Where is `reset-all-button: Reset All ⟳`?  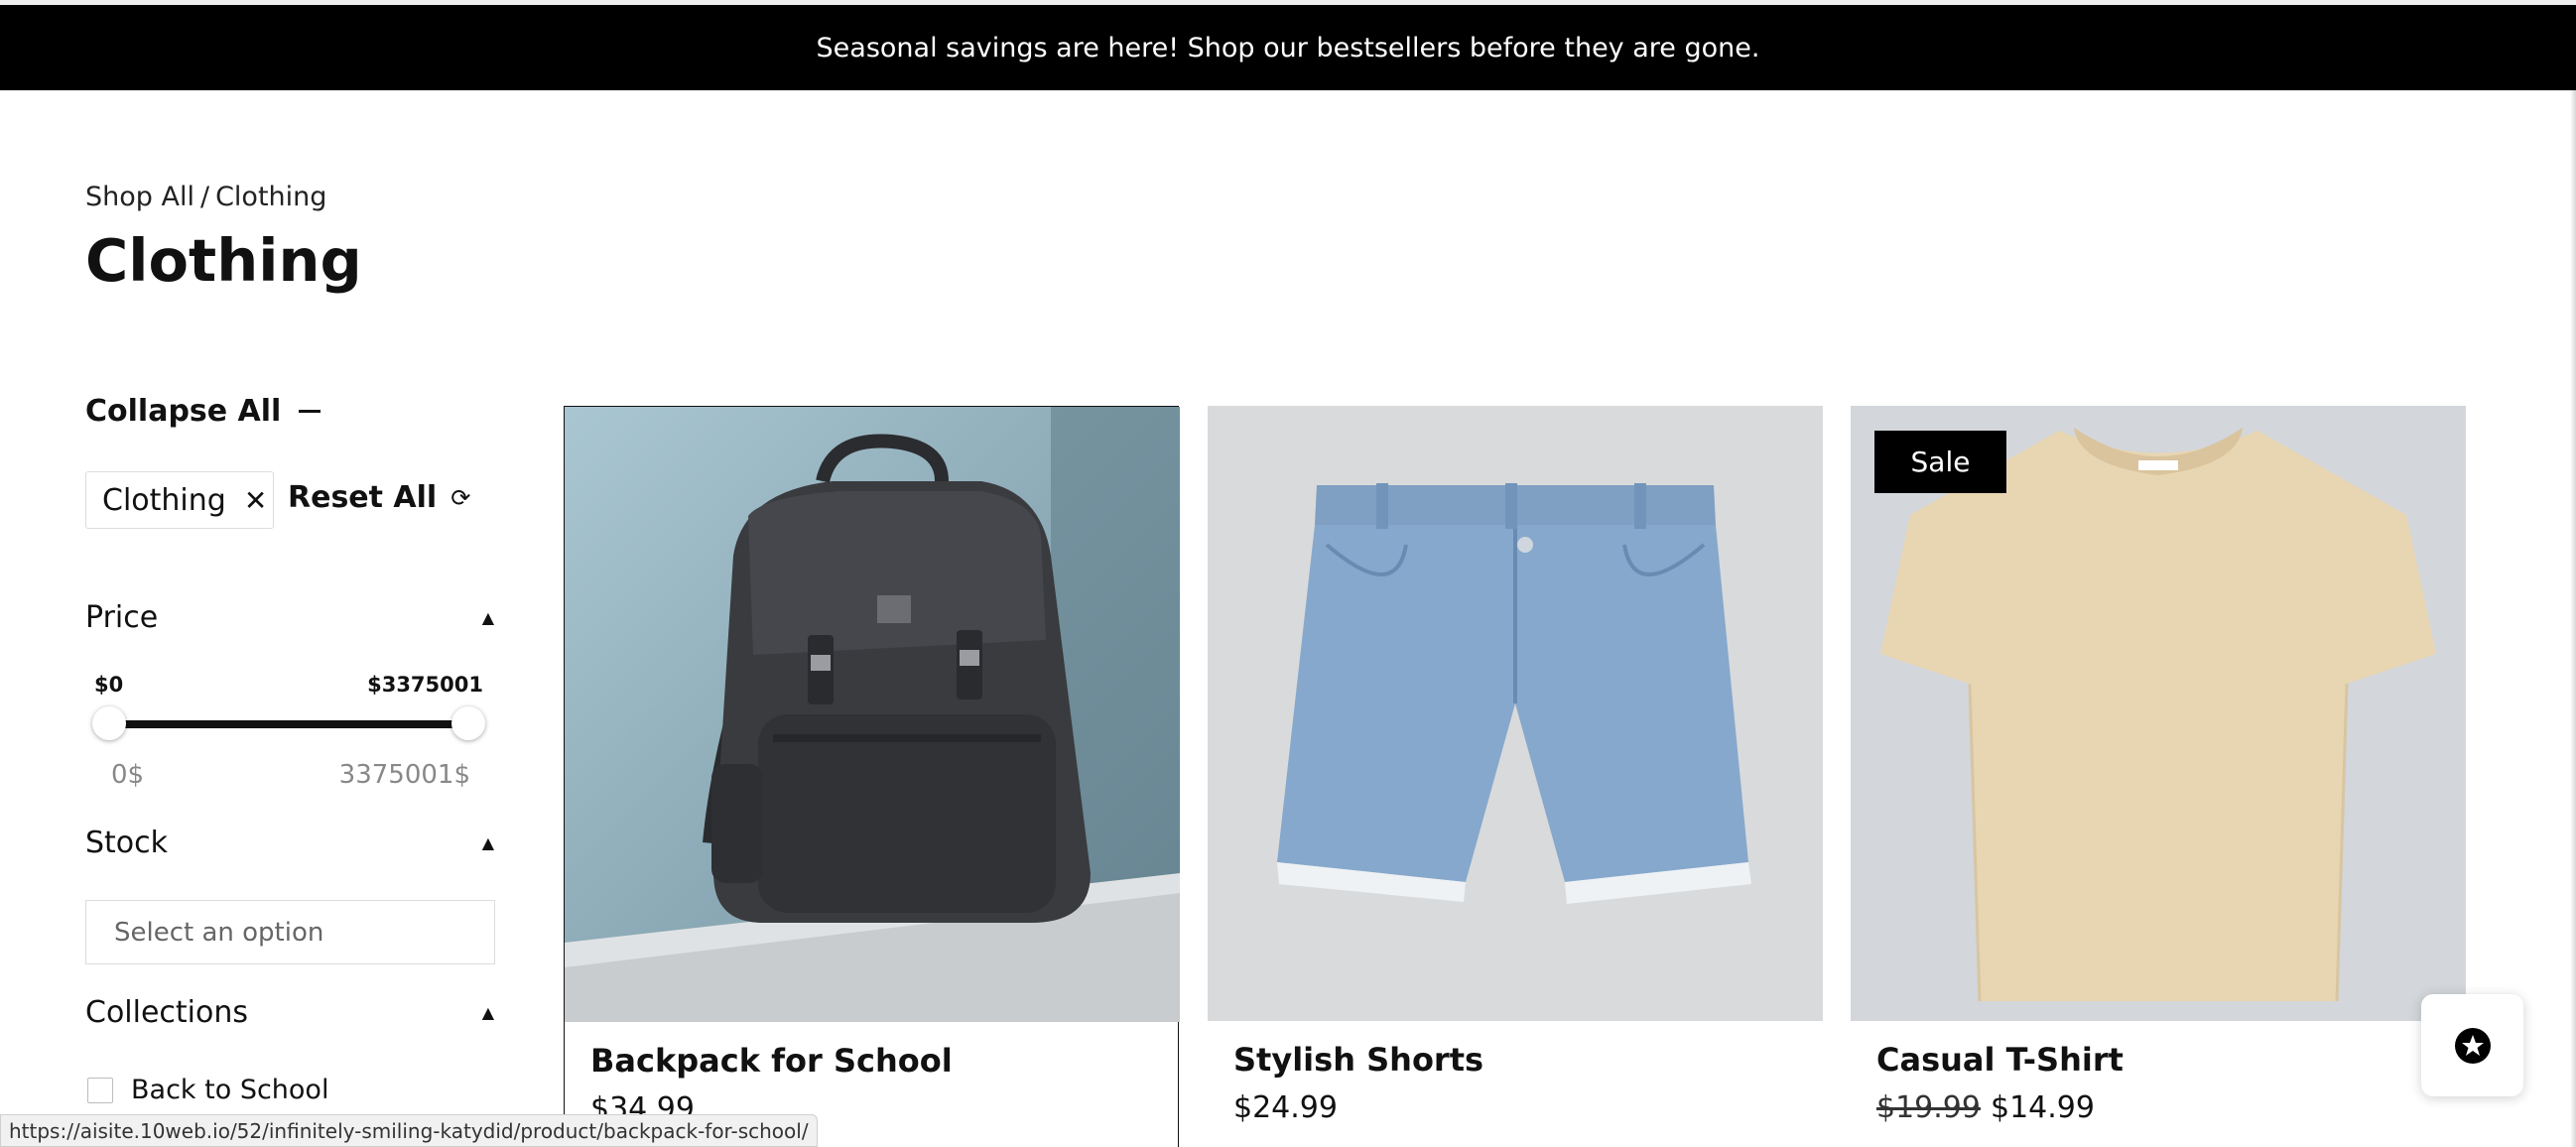 reset-all-button: Reset All ⟳ is located at coordinates (379, 497).